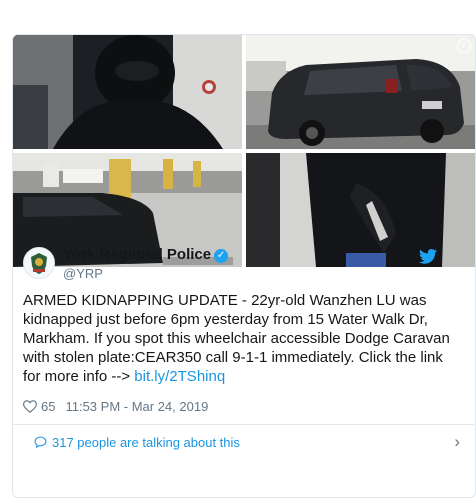 This screenshot has width=476, height=500. Describe the element at coordinates (40, 442) in the screenshot. I see `speech-bubble-icon` at that location.